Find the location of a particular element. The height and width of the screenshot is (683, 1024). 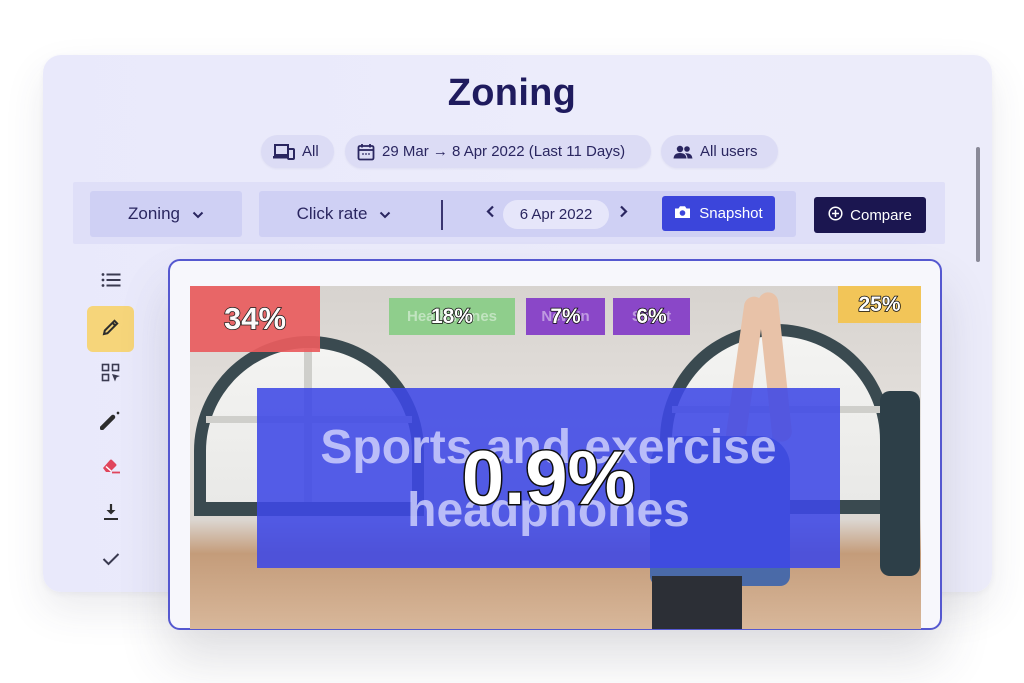

compare-button: Compare is located at coordinates (870, 215).